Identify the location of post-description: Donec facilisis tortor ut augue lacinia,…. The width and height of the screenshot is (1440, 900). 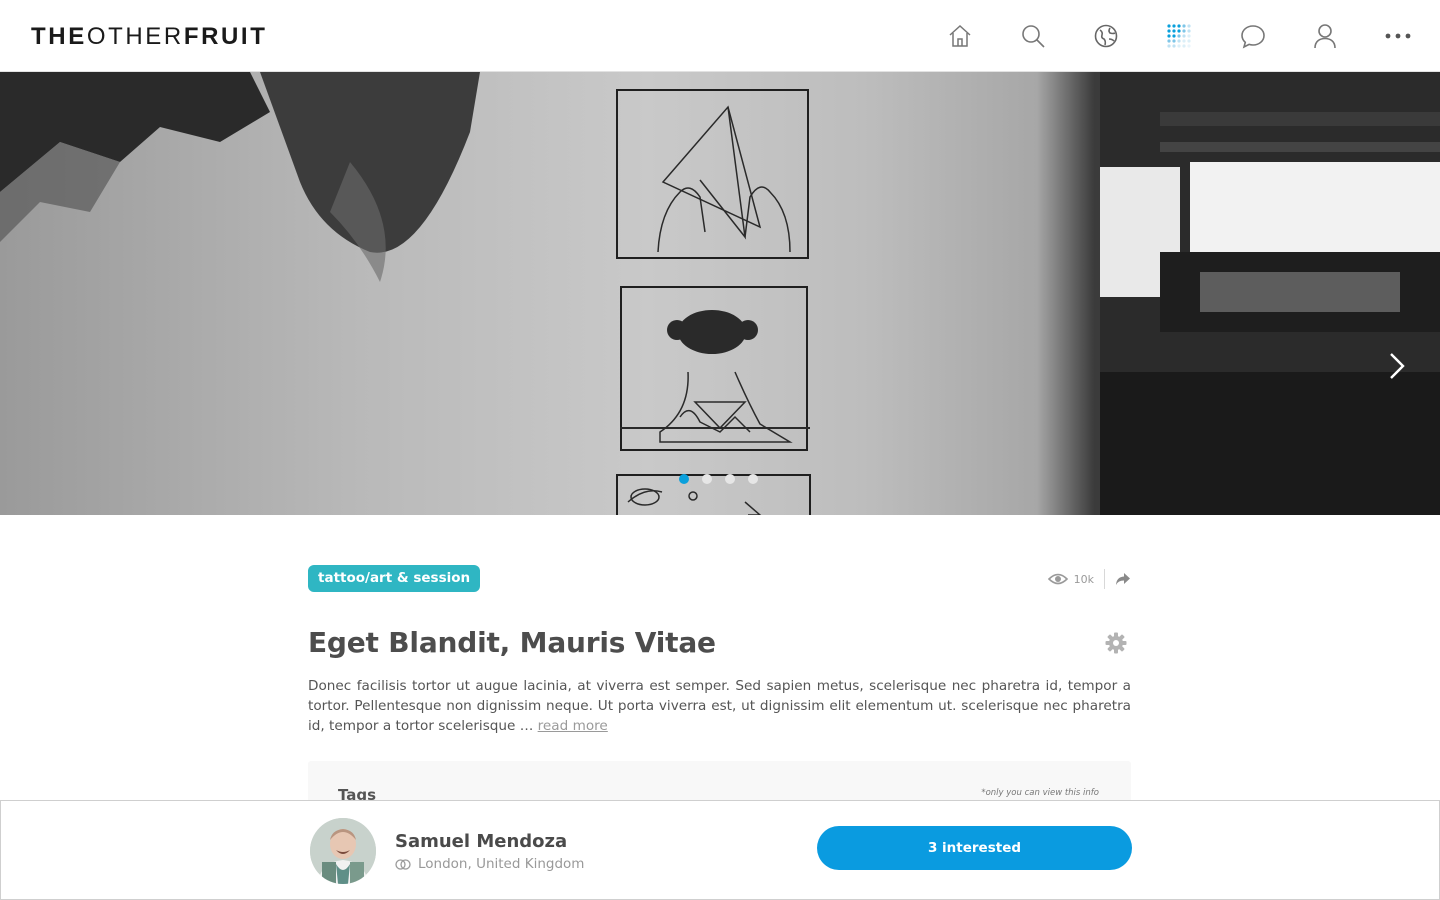
(719, 706).